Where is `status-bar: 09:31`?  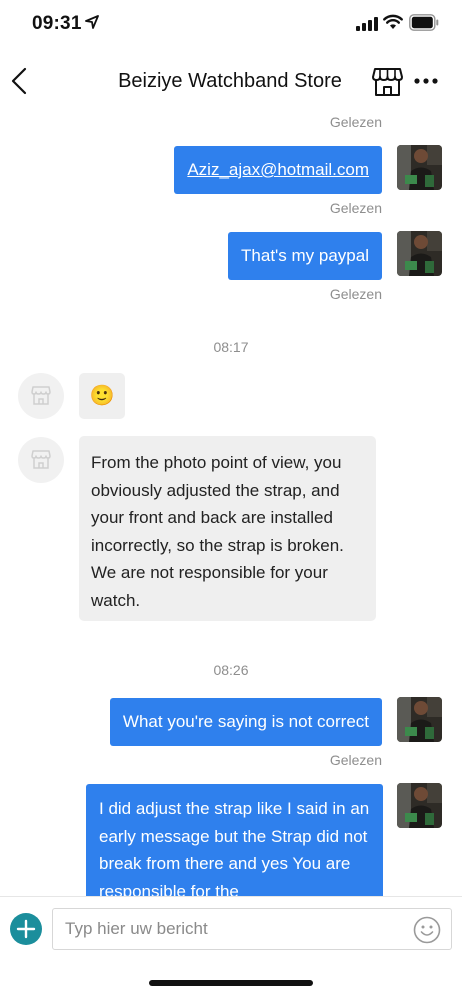
status-bar: 09:31 is located at coordinates (231, 25).